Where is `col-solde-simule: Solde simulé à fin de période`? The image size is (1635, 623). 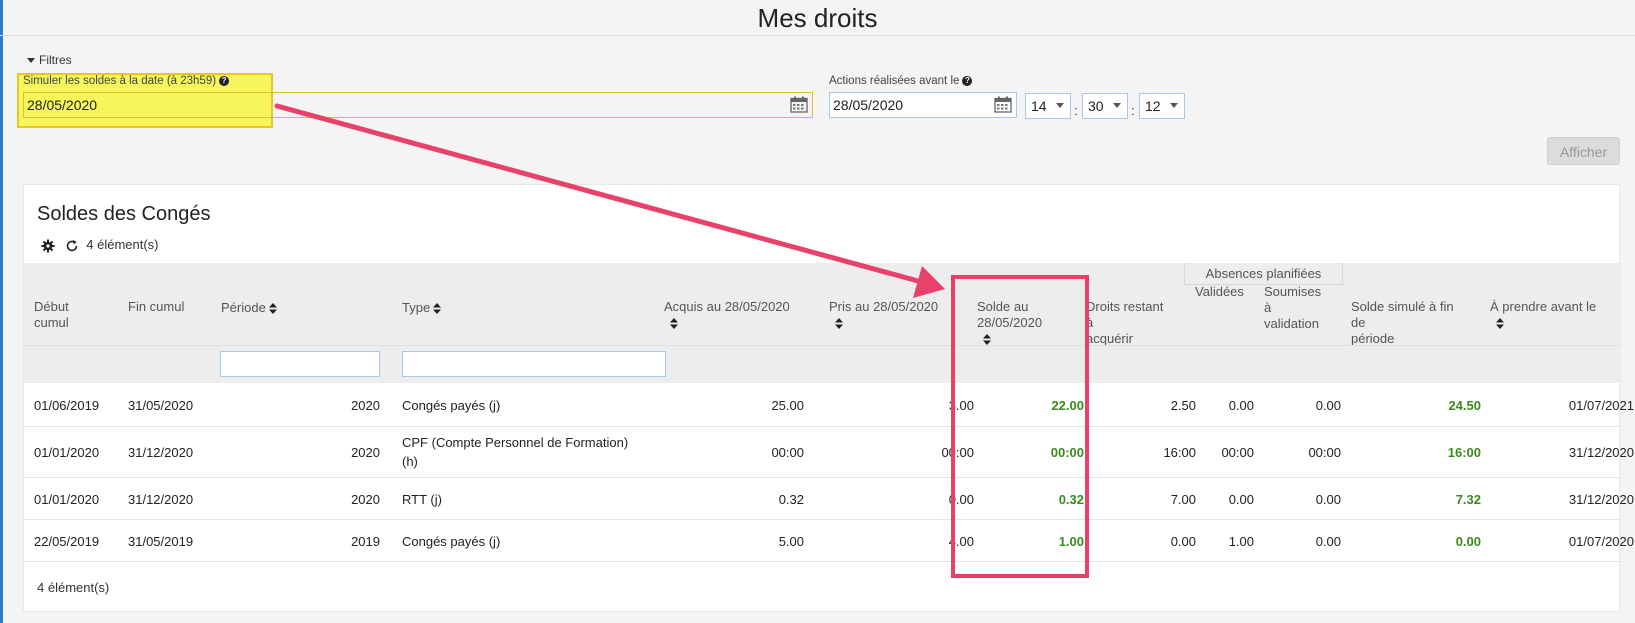 col-solde-simule: Solde simulé à fin de période is located at coordinates (1402, 323).